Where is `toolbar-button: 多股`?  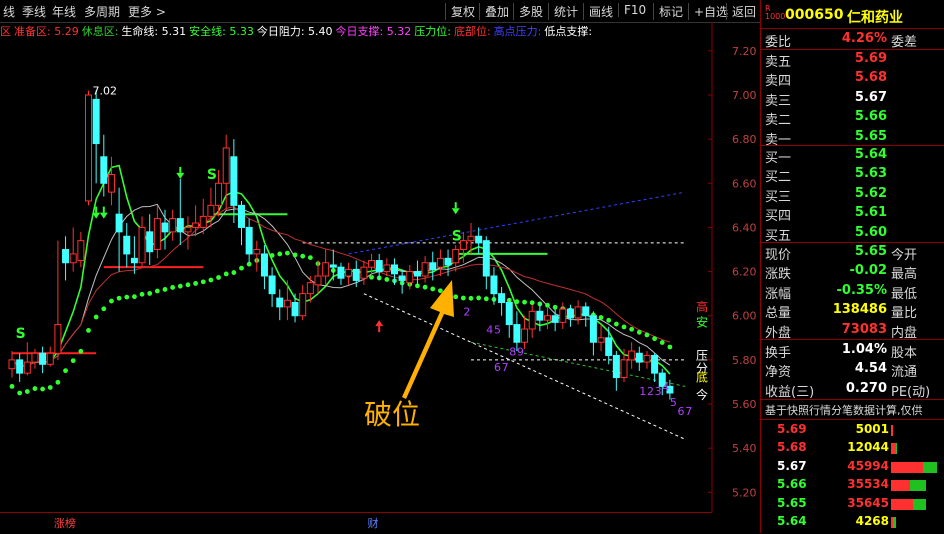
toolbar-button: 多股 is located at coordinates (528, 11).